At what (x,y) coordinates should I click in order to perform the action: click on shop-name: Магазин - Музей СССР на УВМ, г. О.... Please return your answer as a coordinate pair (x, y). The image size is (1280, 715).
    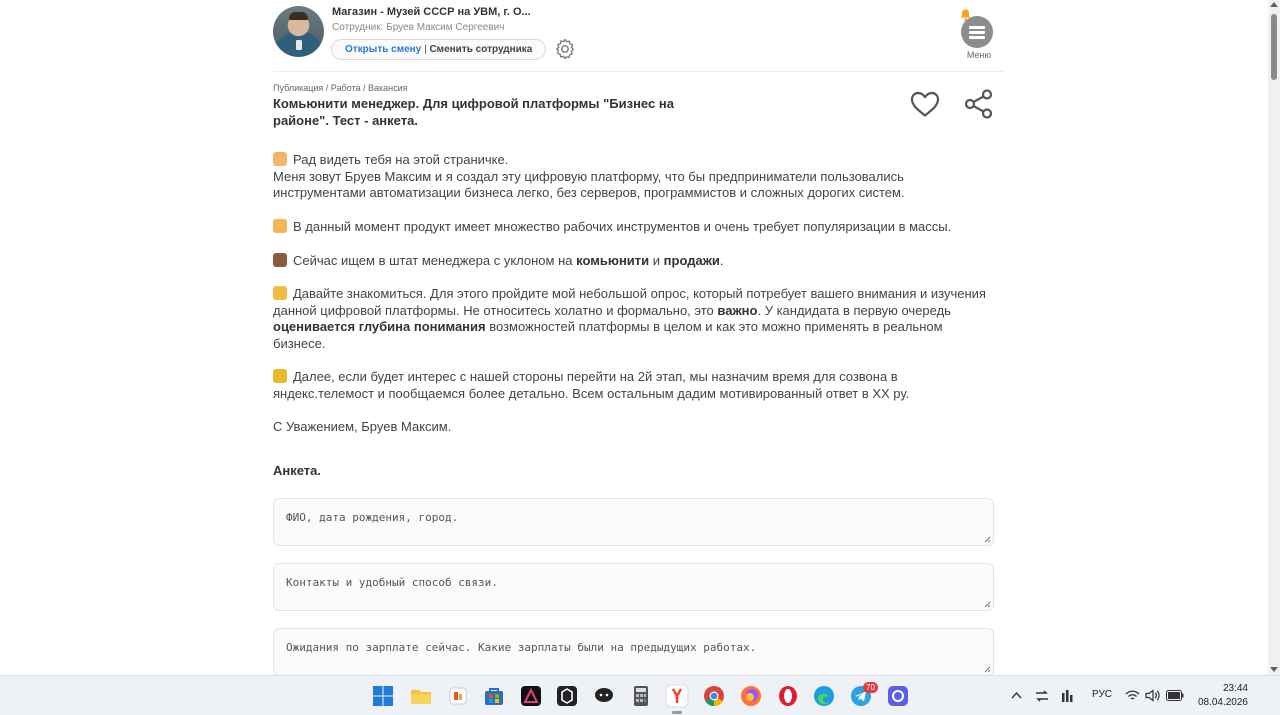
    Looking at the image, I should click on (431, 12).